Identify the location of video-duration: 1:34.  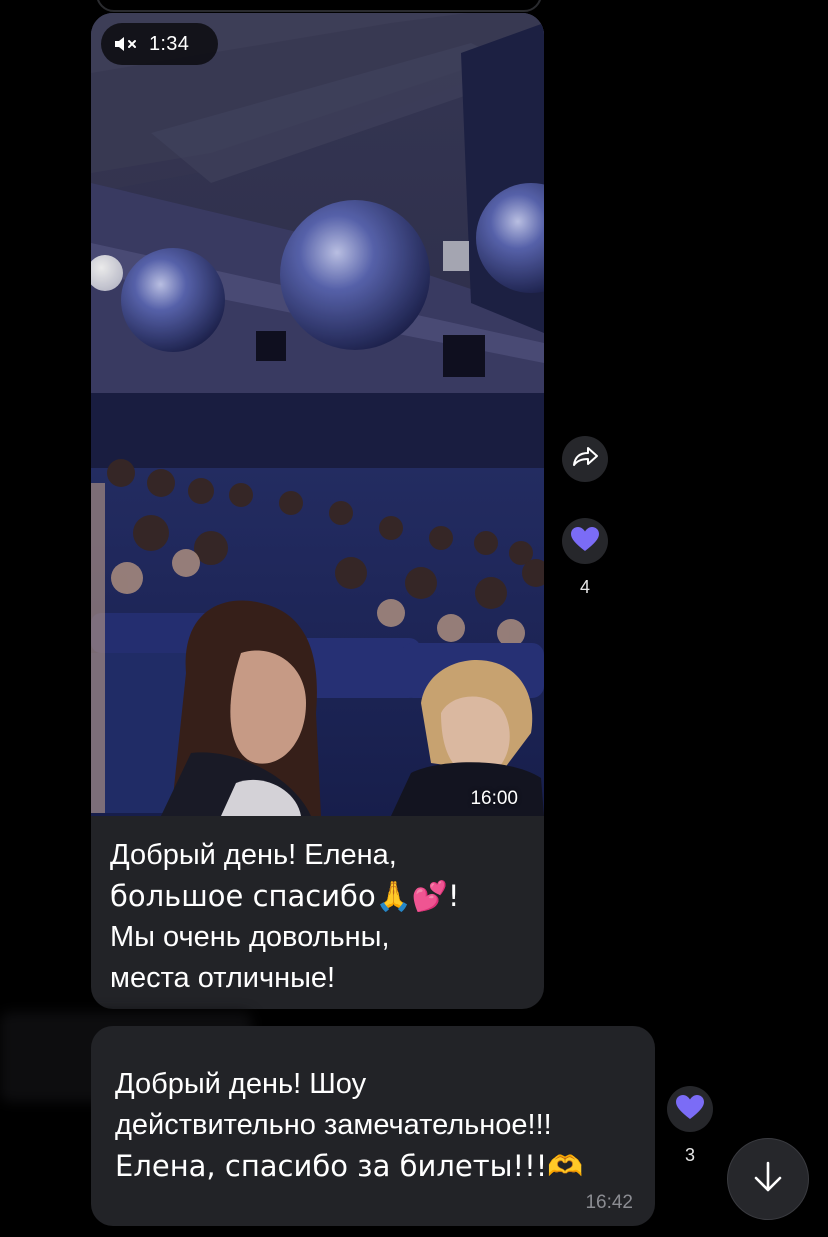
(169, 43).